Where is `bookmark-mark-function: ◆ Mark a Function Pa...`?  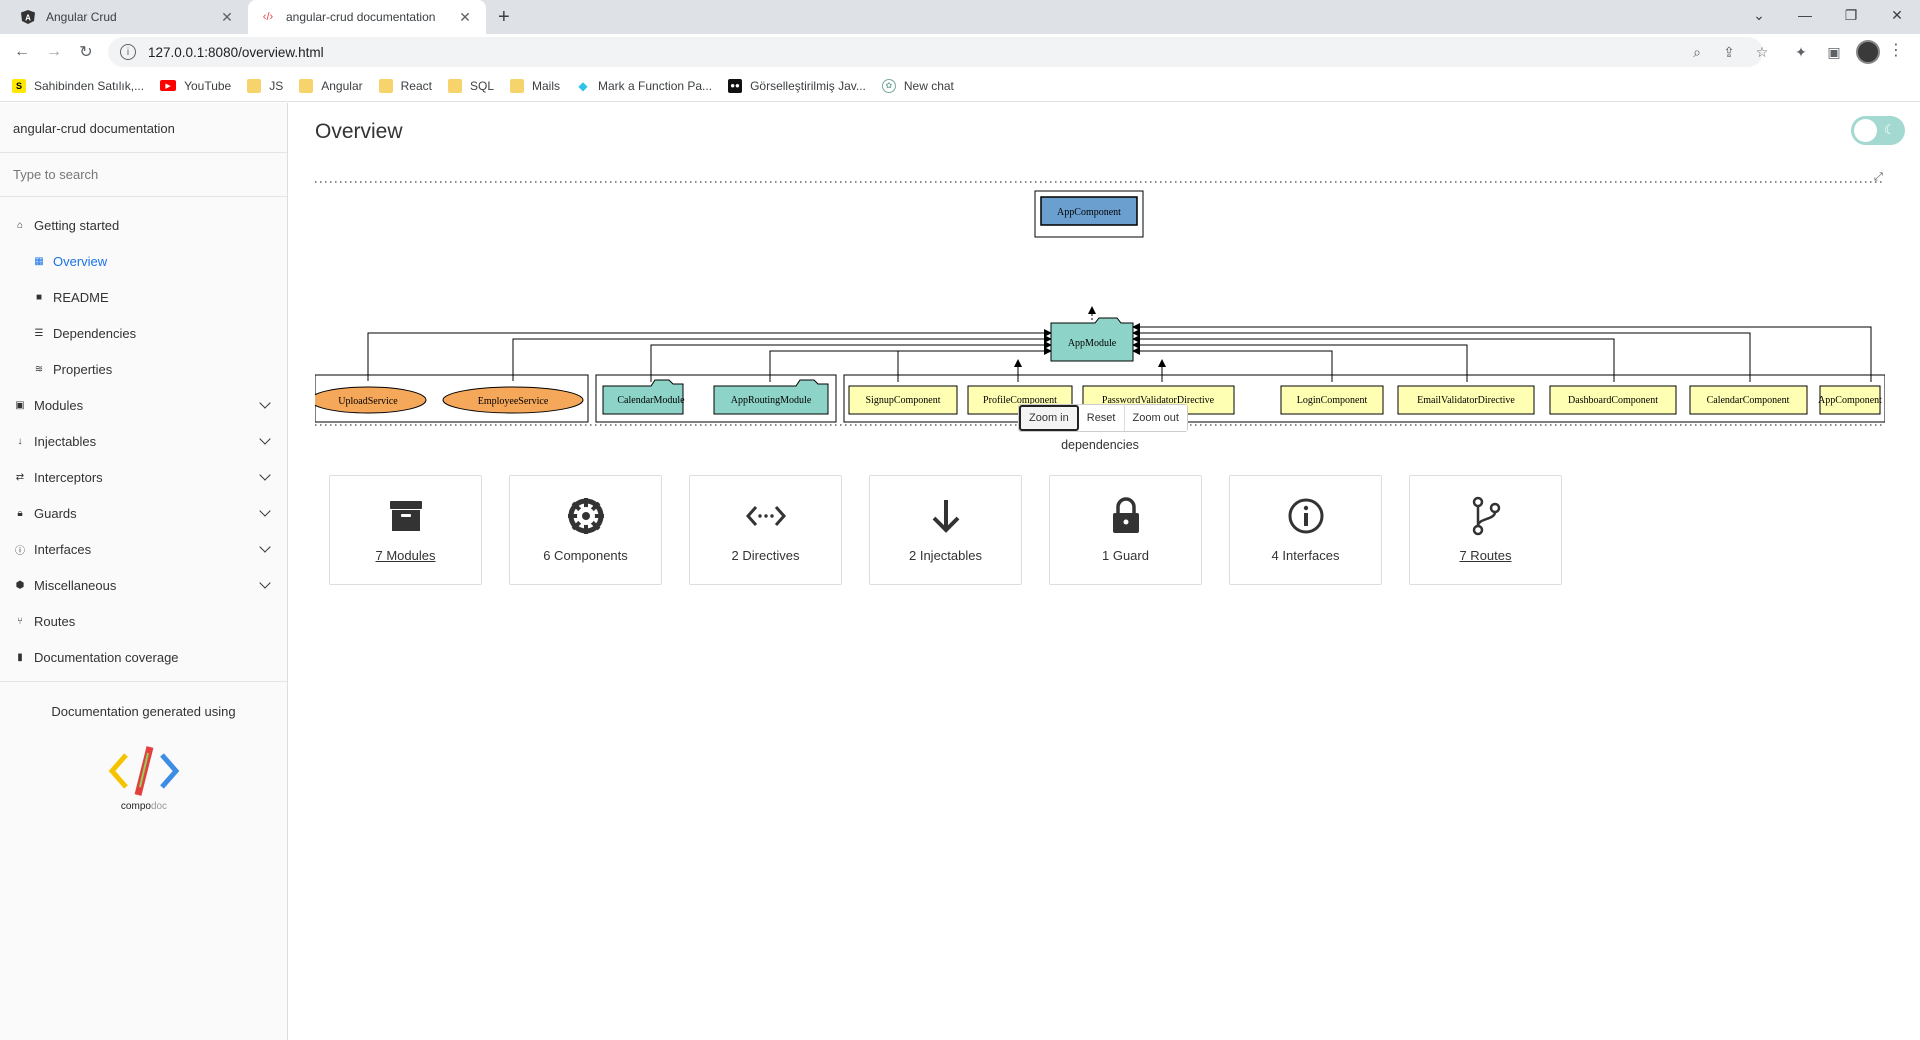 bookmark-mark-function: ◆ Mark a Function Pa... is located at coordinates (644, 86).